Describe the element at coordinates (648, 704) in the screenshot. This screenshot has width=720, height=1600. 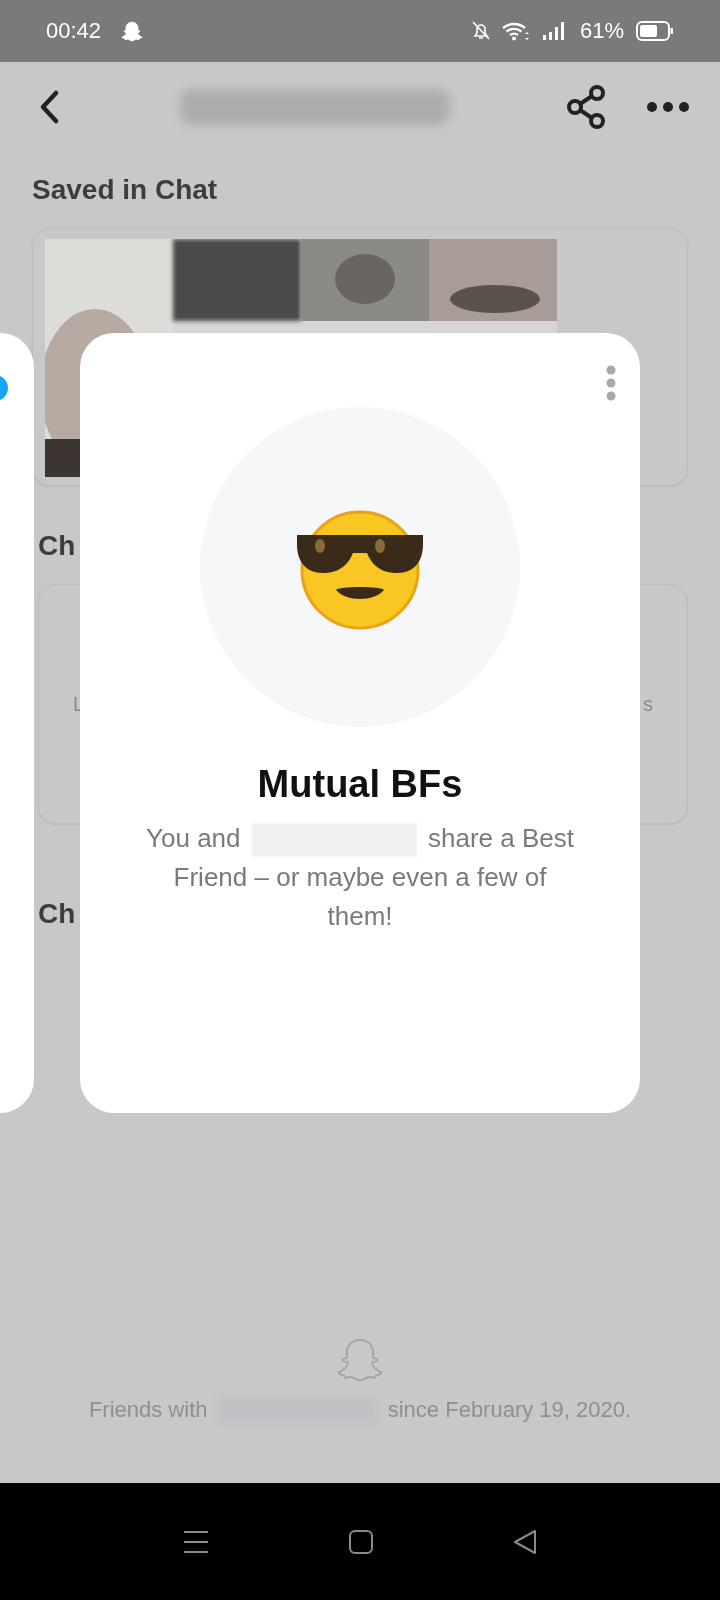
I see `card-text: s` at that location.